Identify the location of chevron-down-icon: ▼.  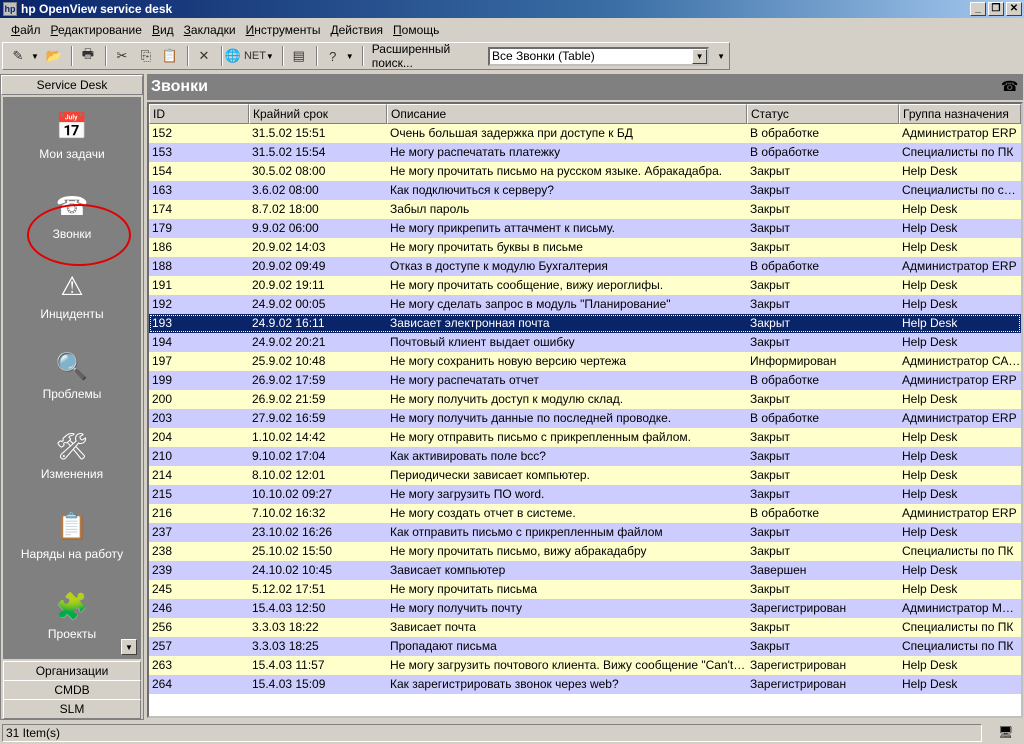
(700, 56).